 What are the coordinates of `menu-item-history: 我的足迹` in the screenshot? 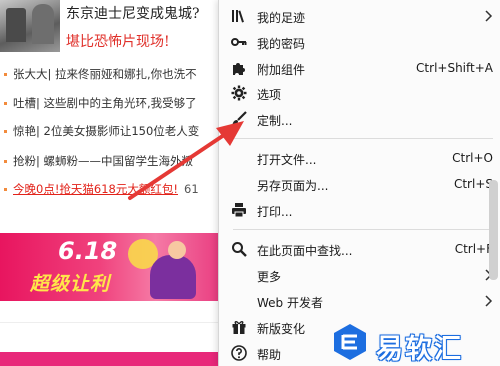 It's located at (359, 16).